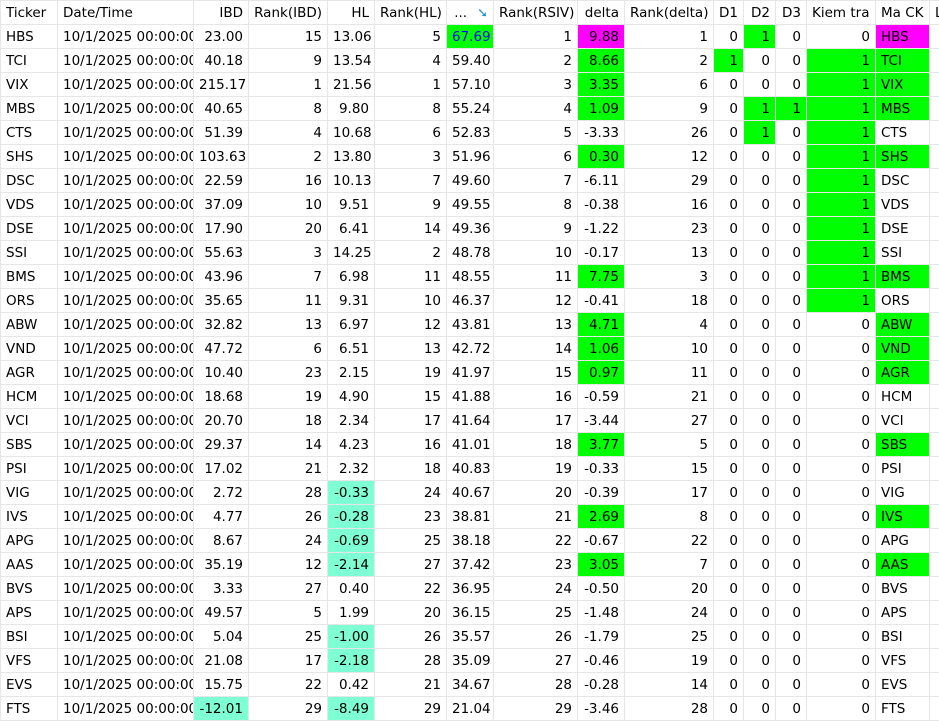 The width and height of the screenshot is (939, 728). What do you see at coordinates (669, 276) in the screenshot?
I see `cell-rank-delta: 3` at bounding box center [669, 276].